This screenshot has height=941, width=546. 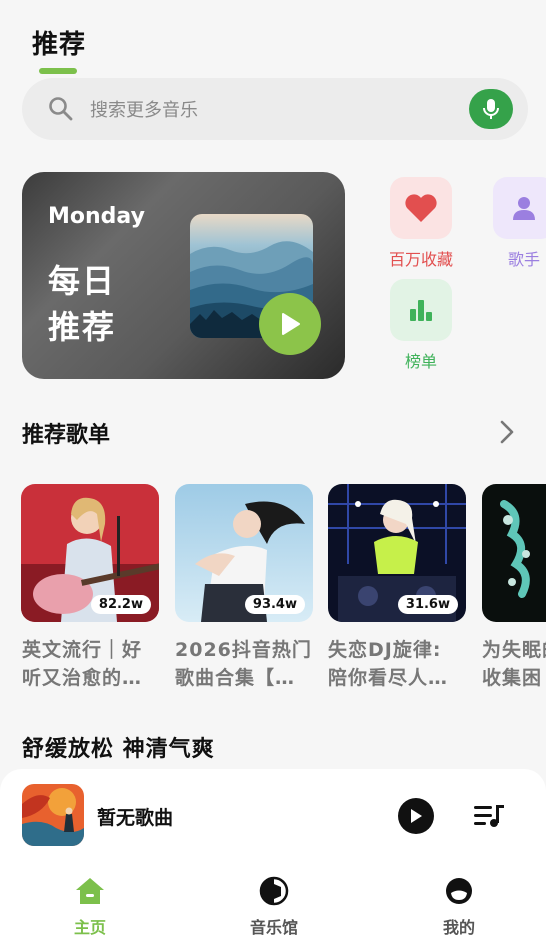 I want to click on playlist-cover-3: 31.6w, so click(x=397, y=553).